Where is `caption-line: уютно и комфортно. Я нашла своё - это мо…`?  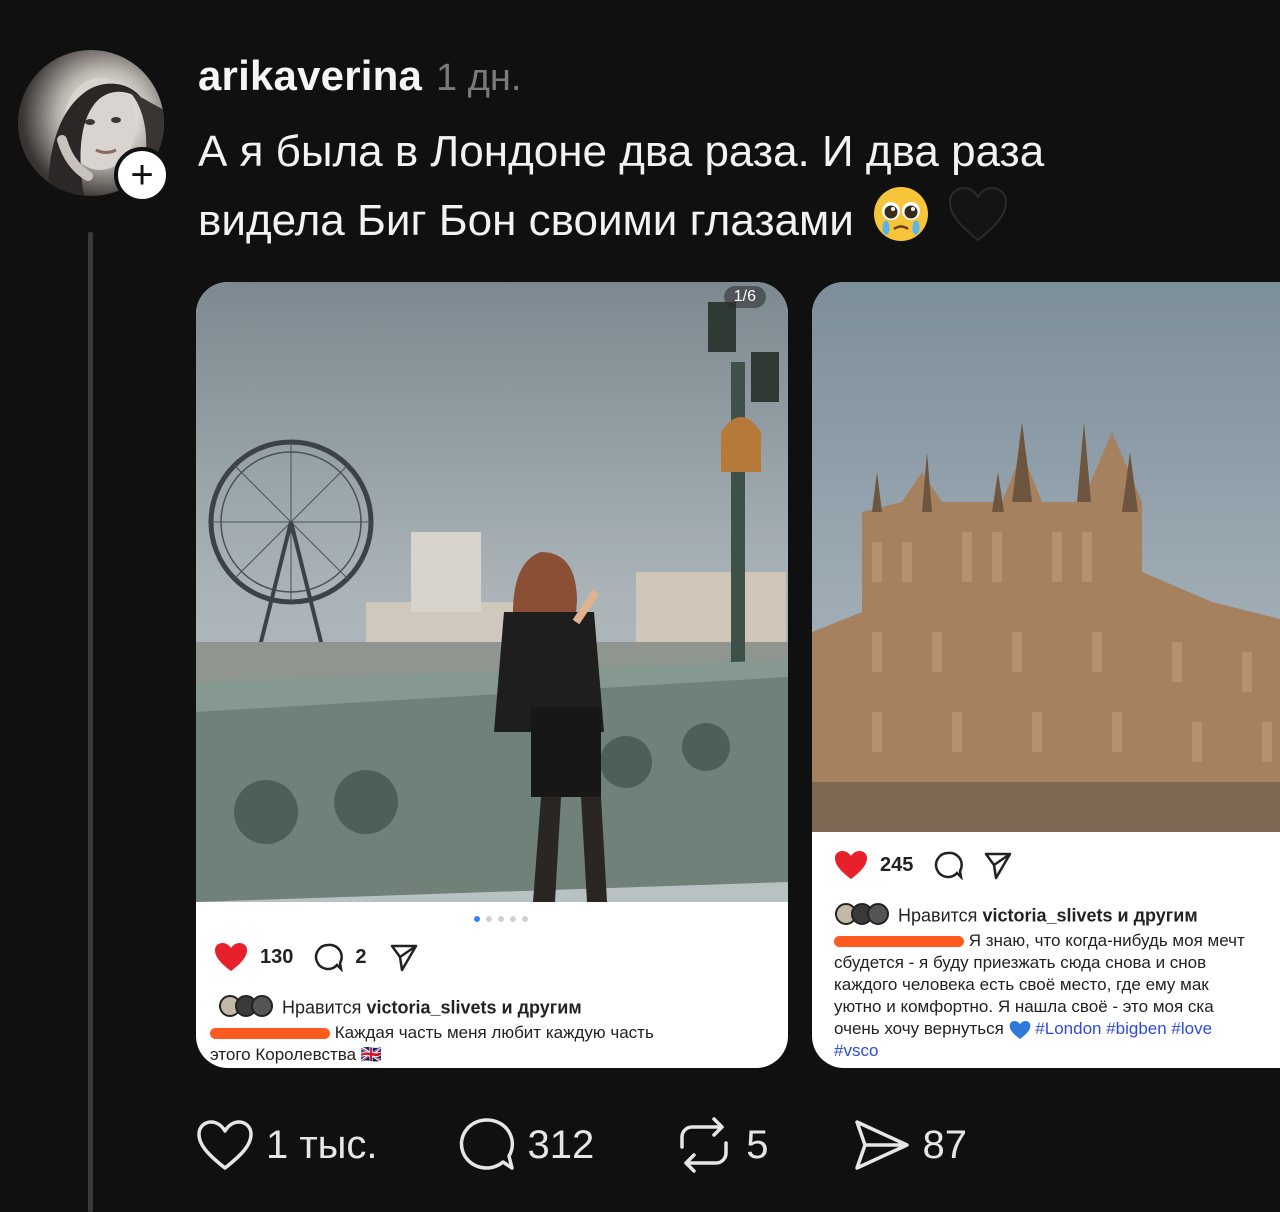
caption-line: уютно и комфортно. Я нашла своё - это мо… is located at coordinates (1024, 1006).